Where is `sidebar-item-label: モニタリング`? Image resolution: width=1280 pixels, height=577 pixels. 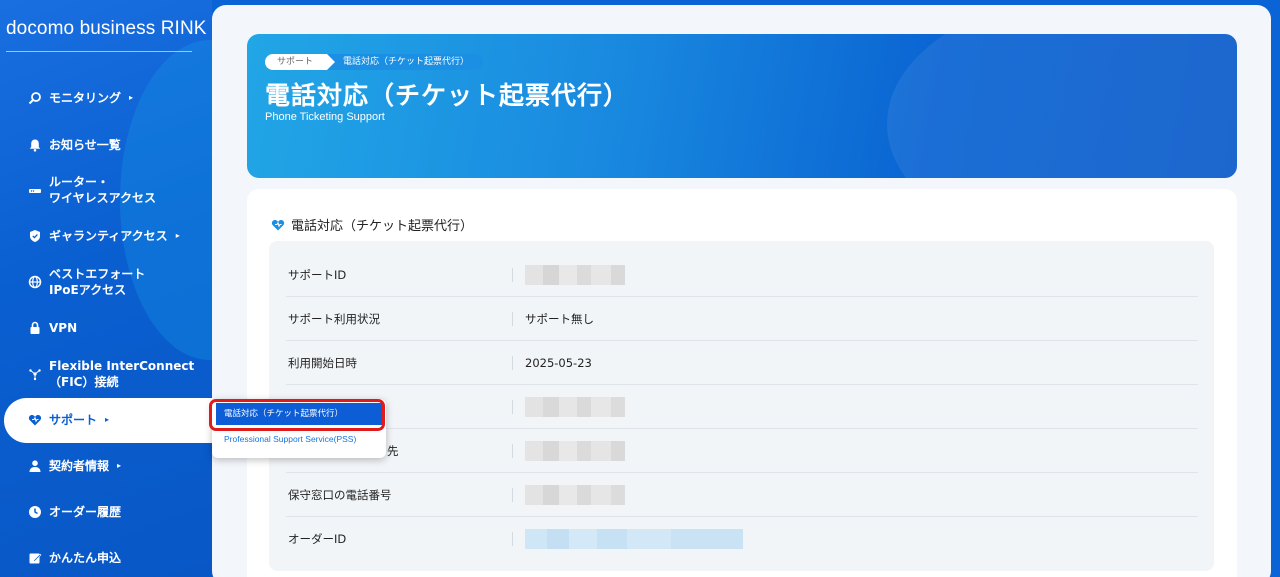 sidebar-item-label: モニタリング is located at coordinates (85, 98).